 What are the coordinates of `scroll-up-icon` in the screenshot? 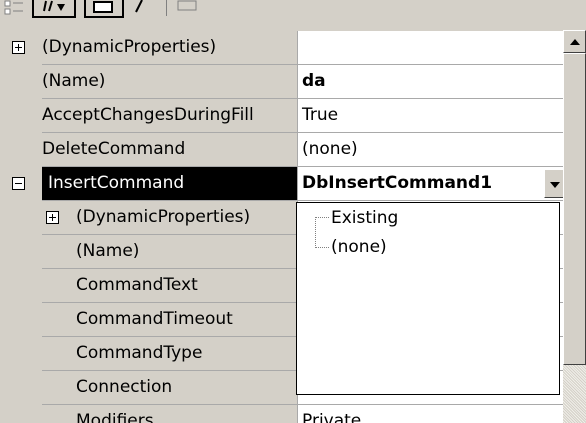 It's located at (574, 41).